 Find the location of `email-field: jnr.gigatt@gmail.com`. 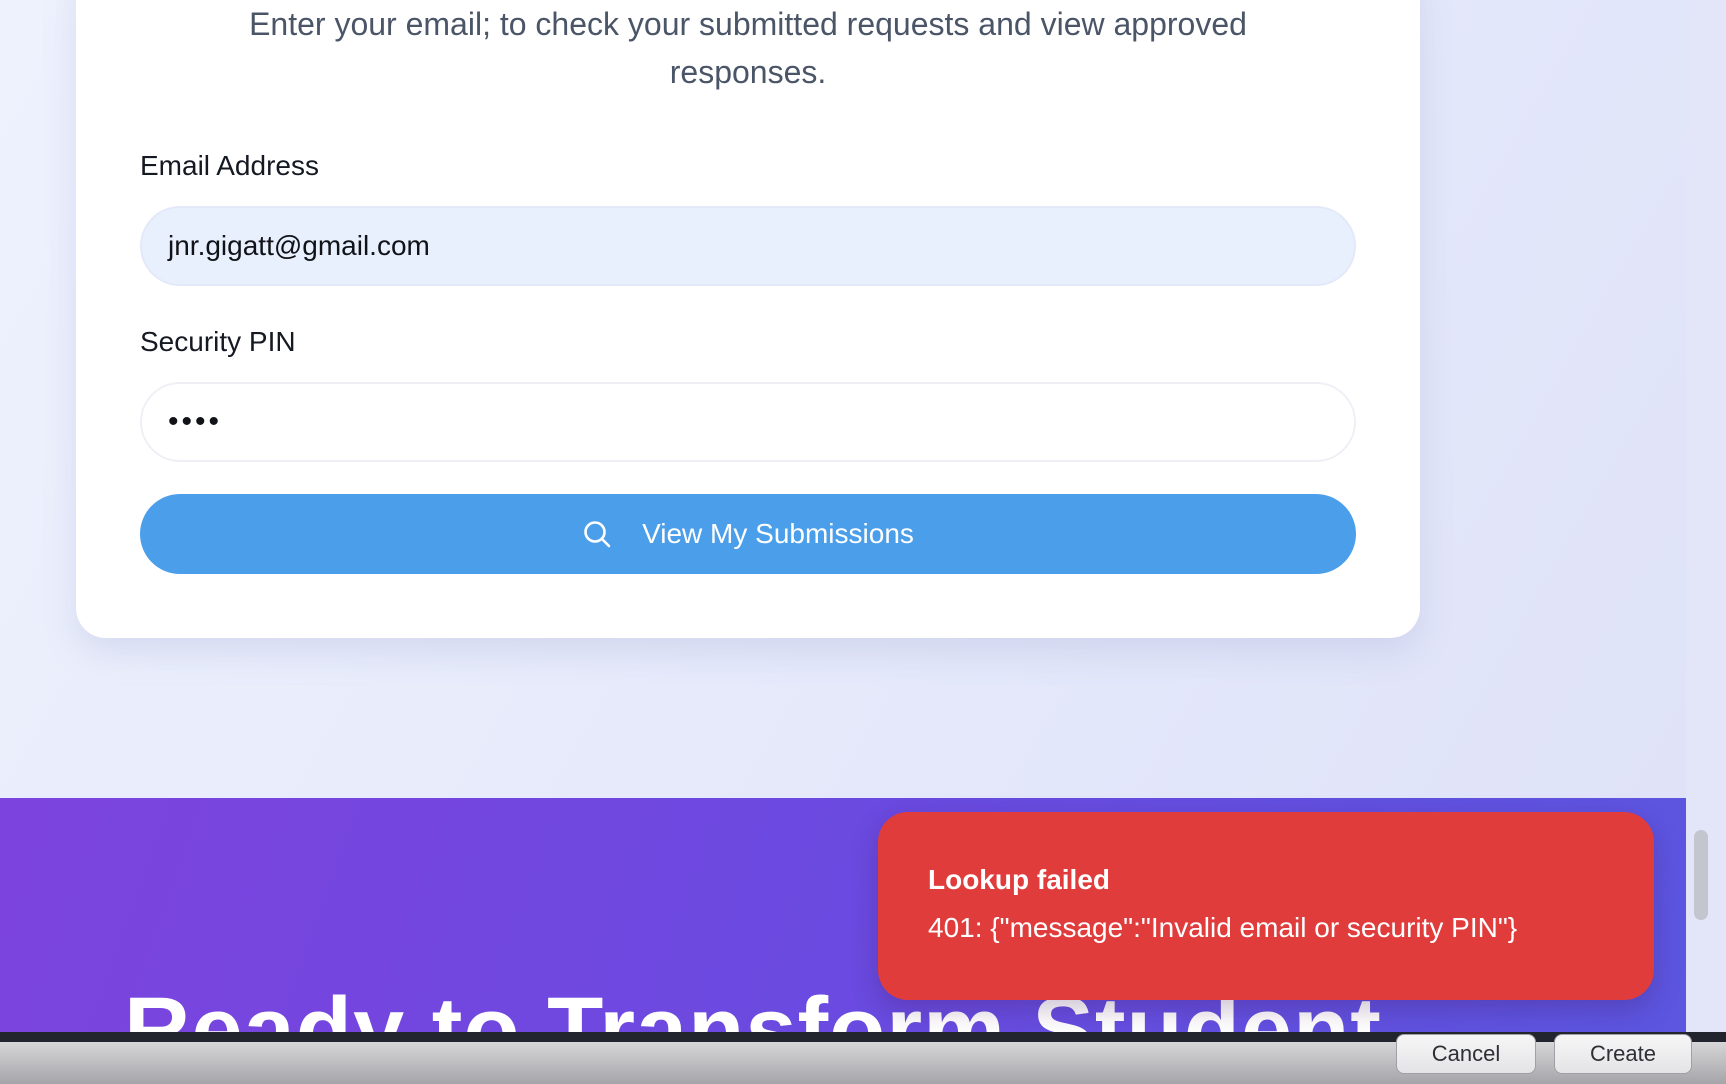

email-field: jnr.gigatt@gmail.com is located at coordinates (748, 246).